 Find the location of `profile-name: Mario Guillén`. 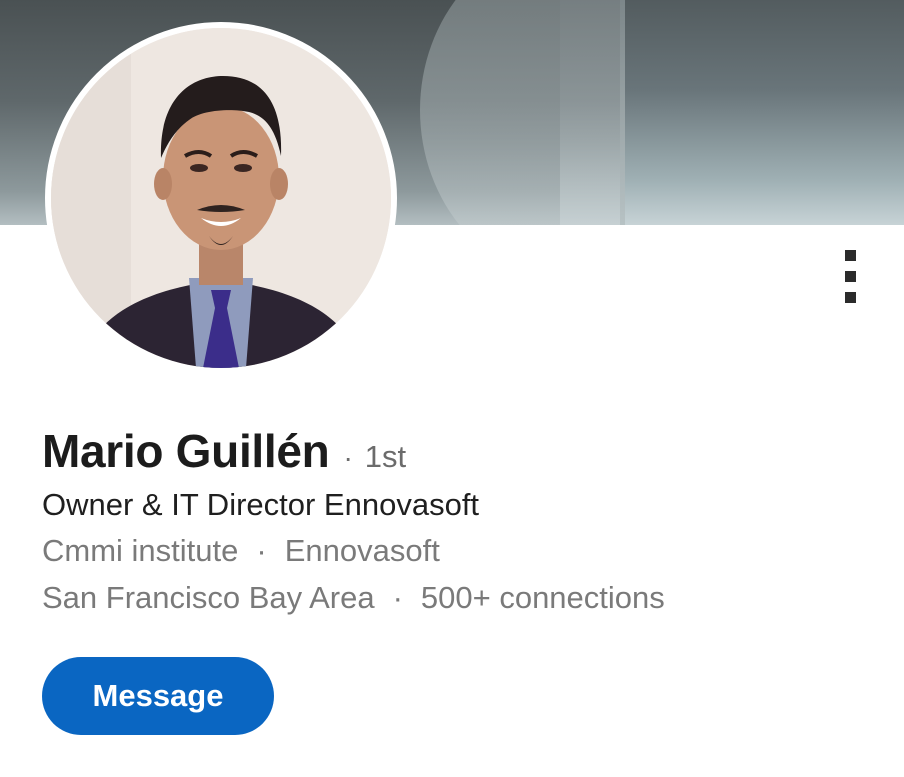

profile-name: Mario Guillén is located at coordinates (186, 451).